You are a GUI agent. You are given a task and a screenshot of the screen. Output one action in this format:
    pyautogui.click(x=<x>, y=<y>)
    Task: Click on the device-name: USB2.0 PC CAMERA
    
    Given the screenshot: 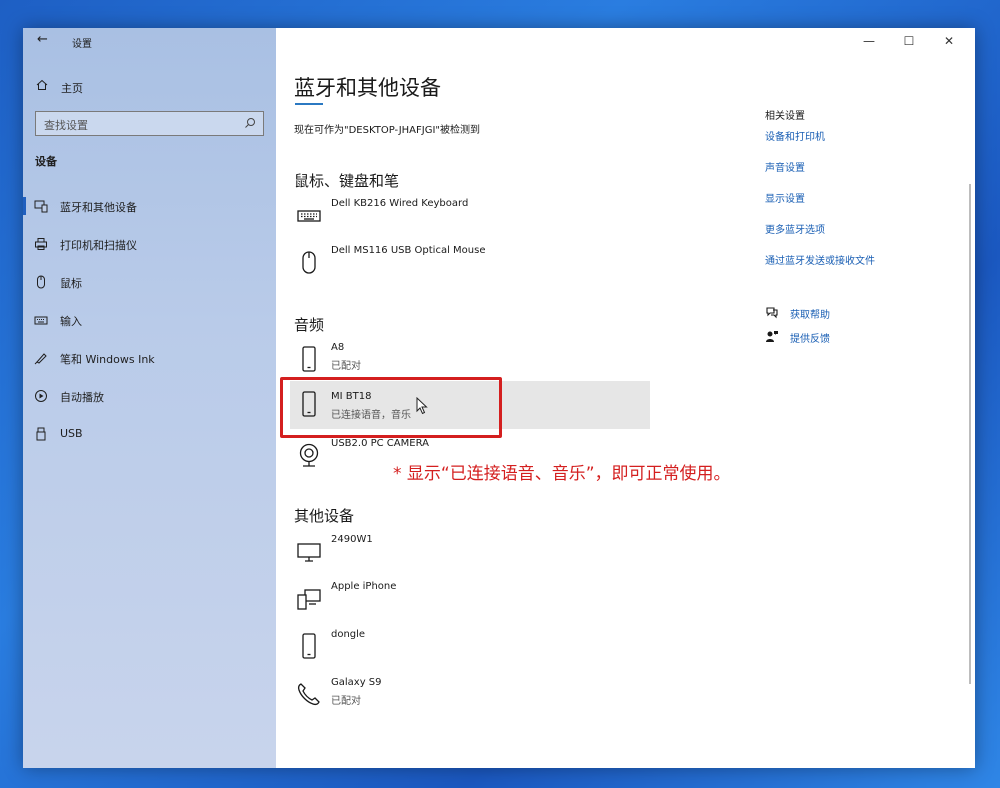 What is the action you would take?
    pyautogui.click(x=380, y=443)
    